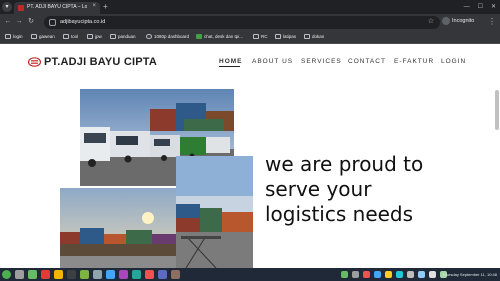 The width and height of the screenshot is (500, 281). Describe the element at coordinates (318, 36) in the screenshot. I see `bookmark-label: dokan` at that location.